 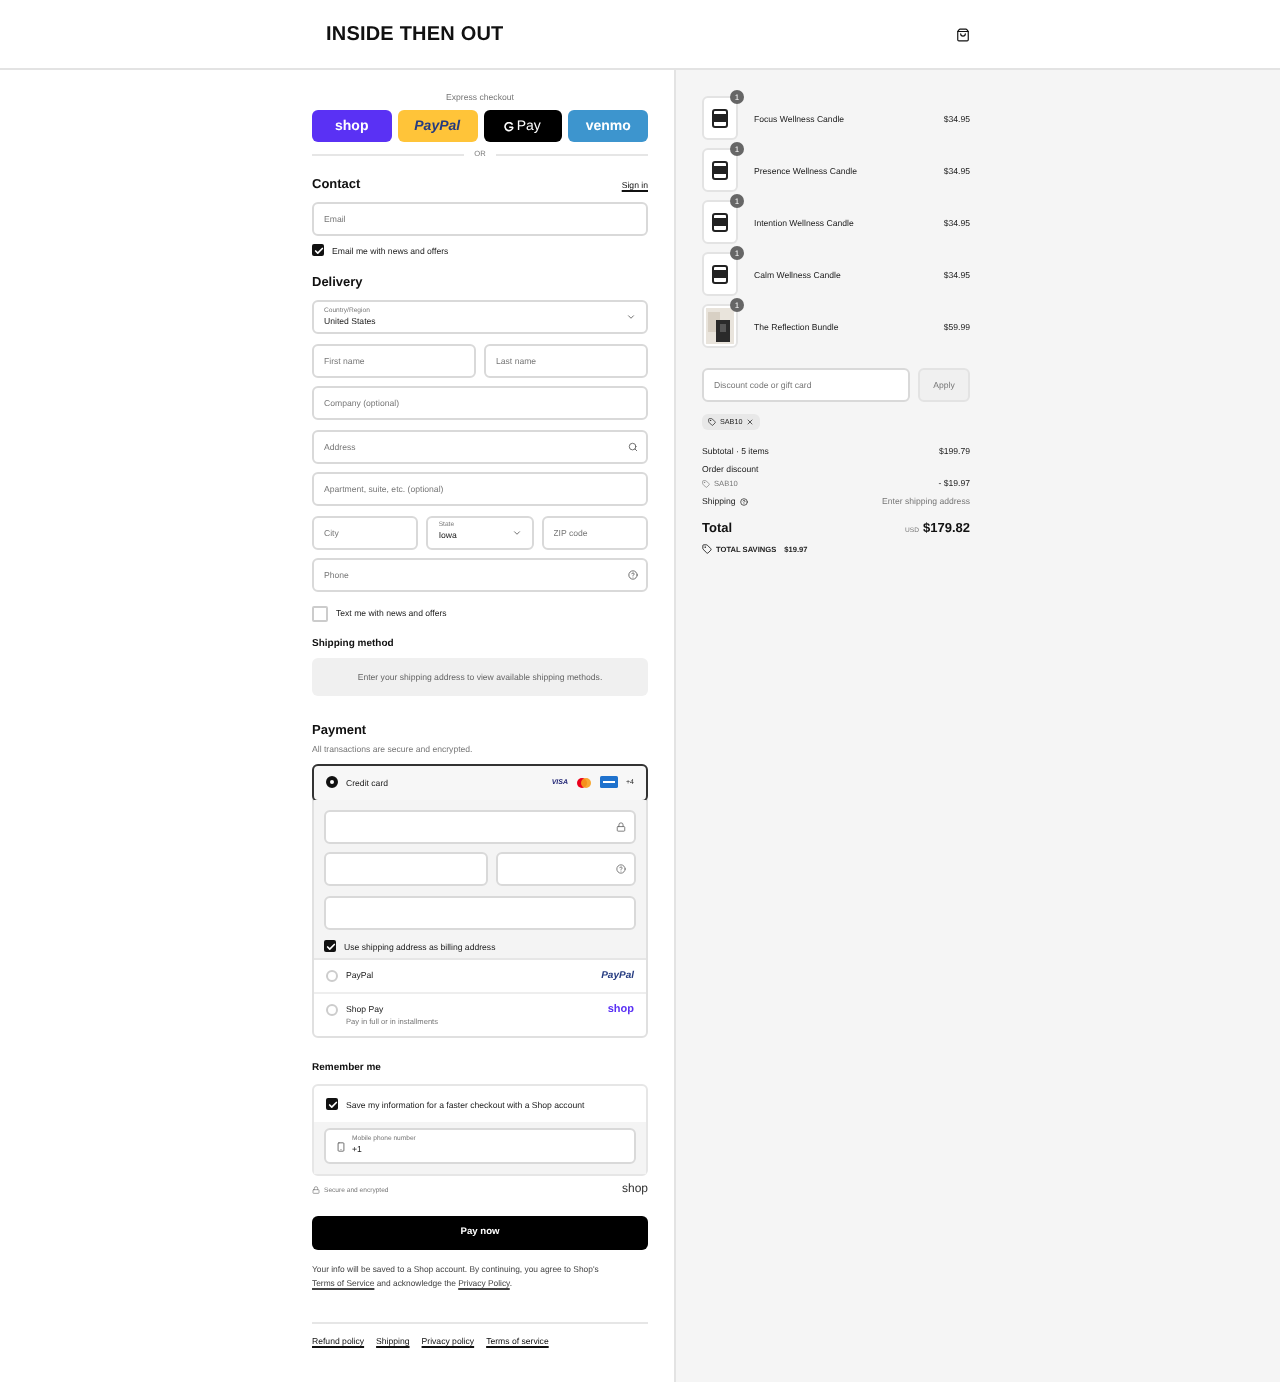 I want to click on search-icon, so click(x=633, y=446).